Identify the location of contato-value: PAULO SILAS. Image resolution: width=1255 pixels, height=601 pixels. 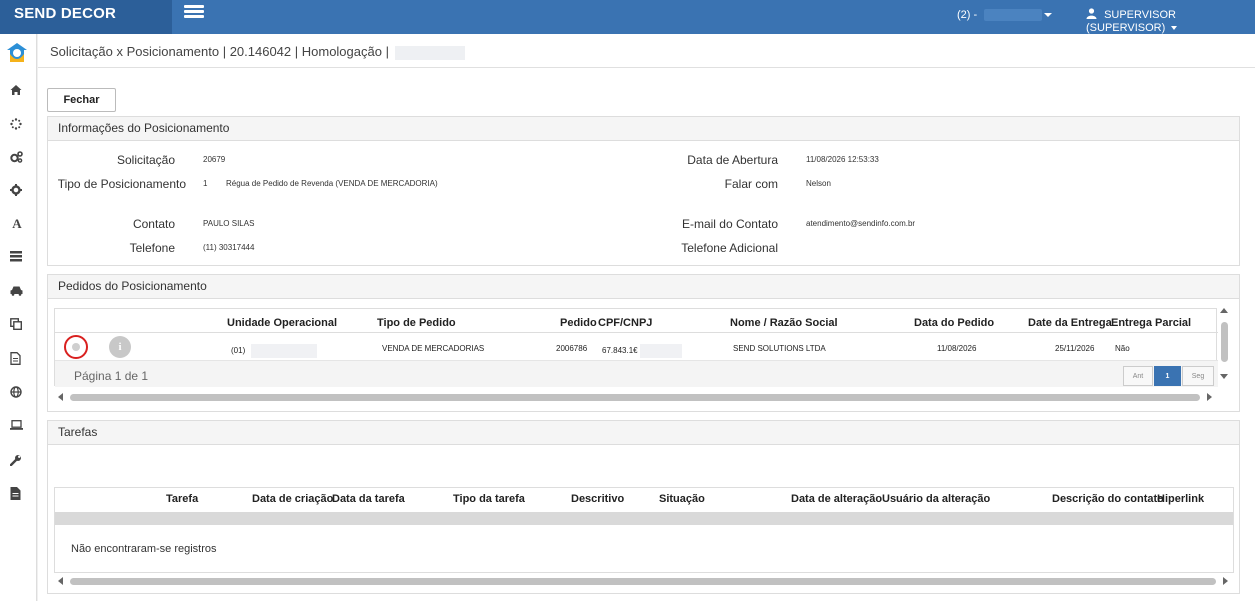
(229, 223).